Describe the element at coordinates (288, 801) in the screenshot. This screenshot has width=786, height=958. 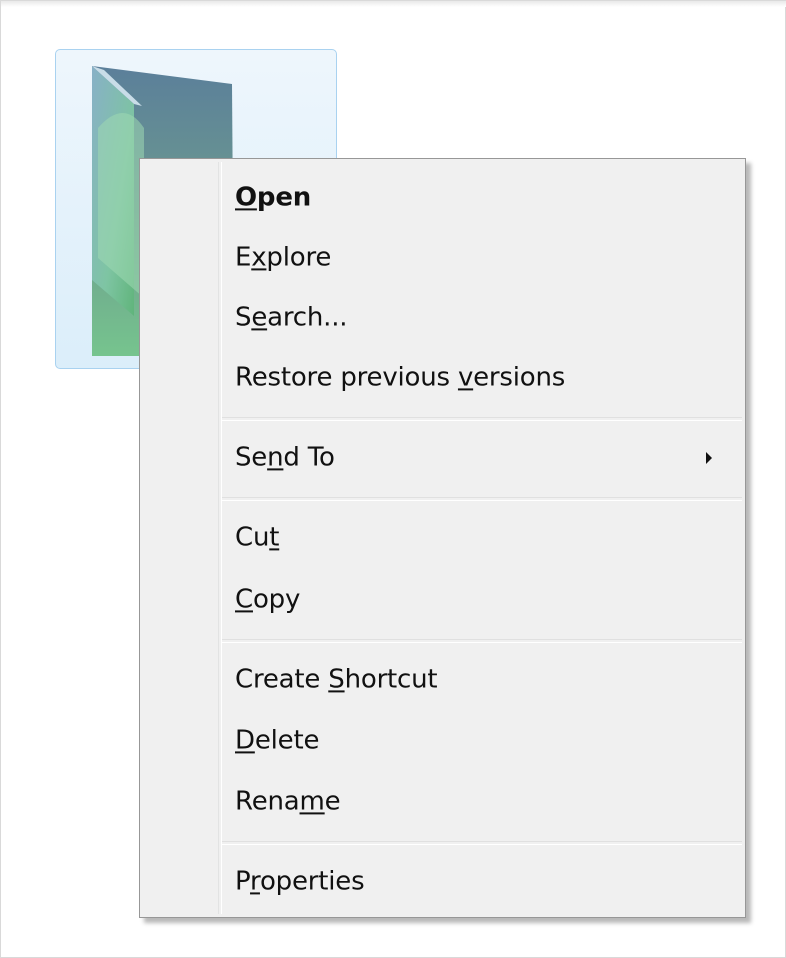
I see `menu-item-label: Rename` at that location.